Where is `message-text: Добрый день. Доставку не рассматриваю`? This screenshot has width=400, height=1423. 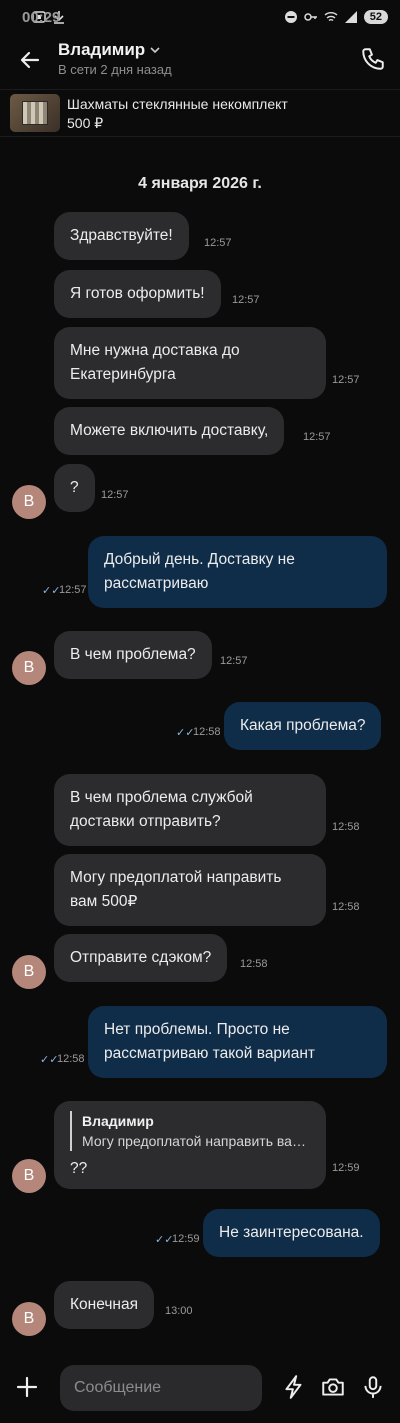 message-text: Добрый день. Доставку не рассматриваю is located at coordinates (199, 571).